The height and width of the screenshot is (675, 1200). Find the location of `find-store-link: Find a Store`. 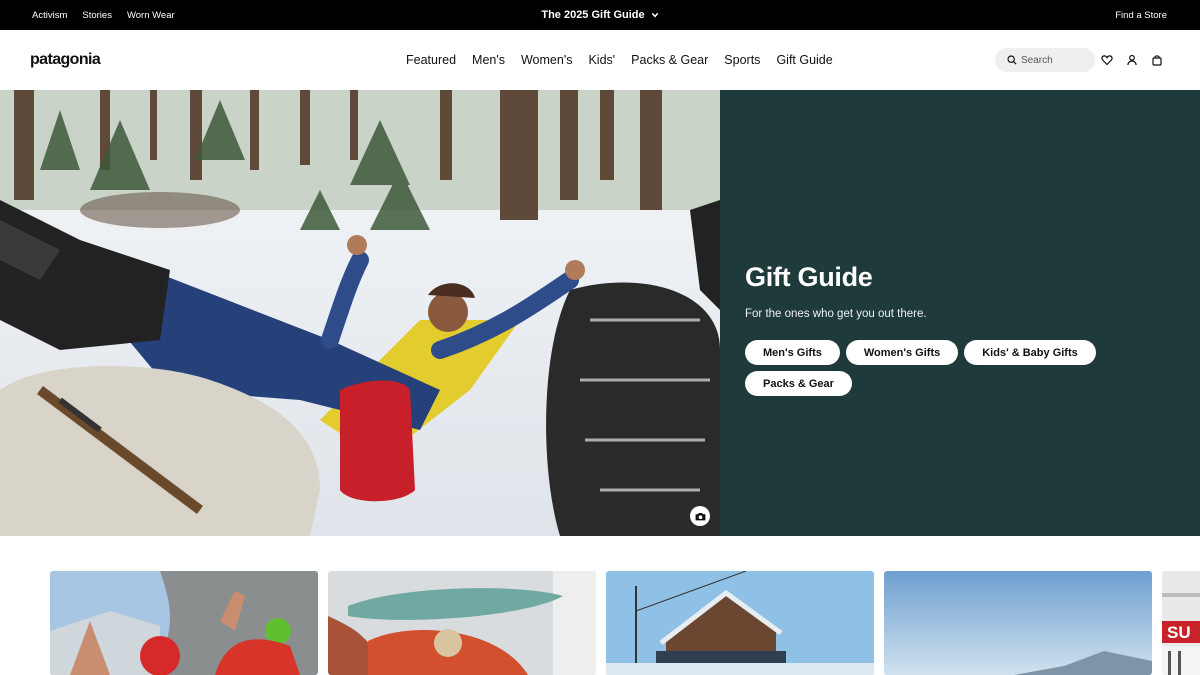

find-store-link: Find a Store is located at coordinates (1141, 15).